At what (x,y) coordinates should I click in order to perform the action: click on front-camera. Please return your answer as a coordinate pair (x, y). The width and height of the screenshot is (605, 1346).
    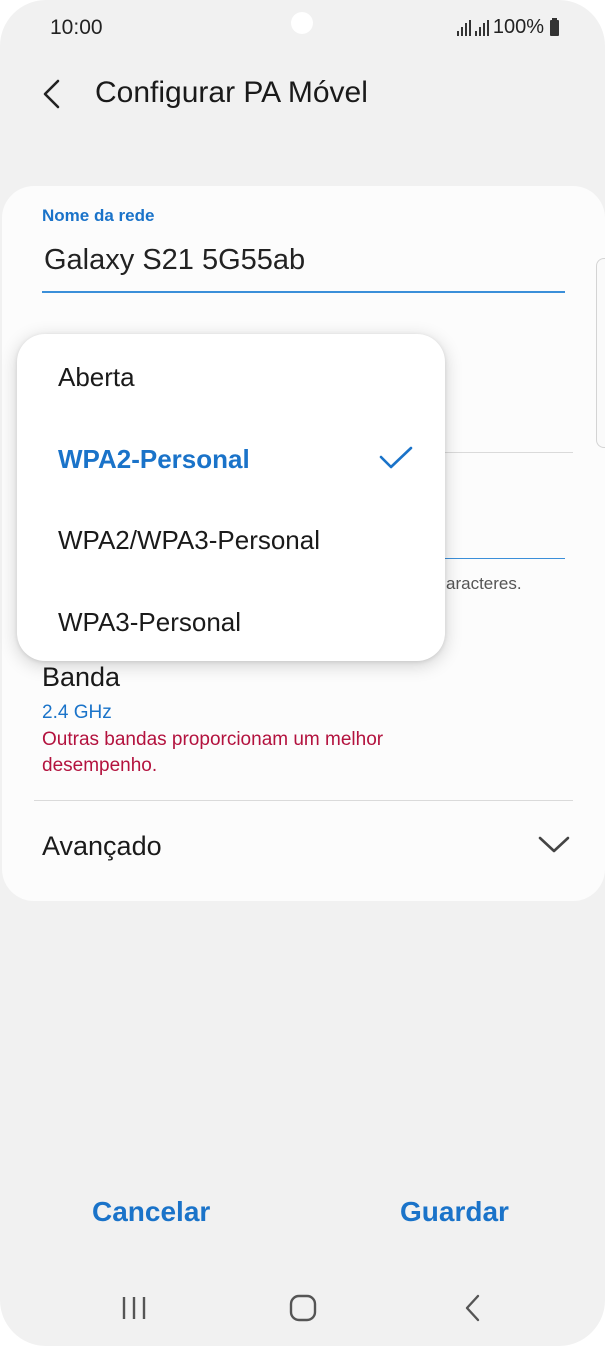
    Looking at the image, I should click on (302, 23).